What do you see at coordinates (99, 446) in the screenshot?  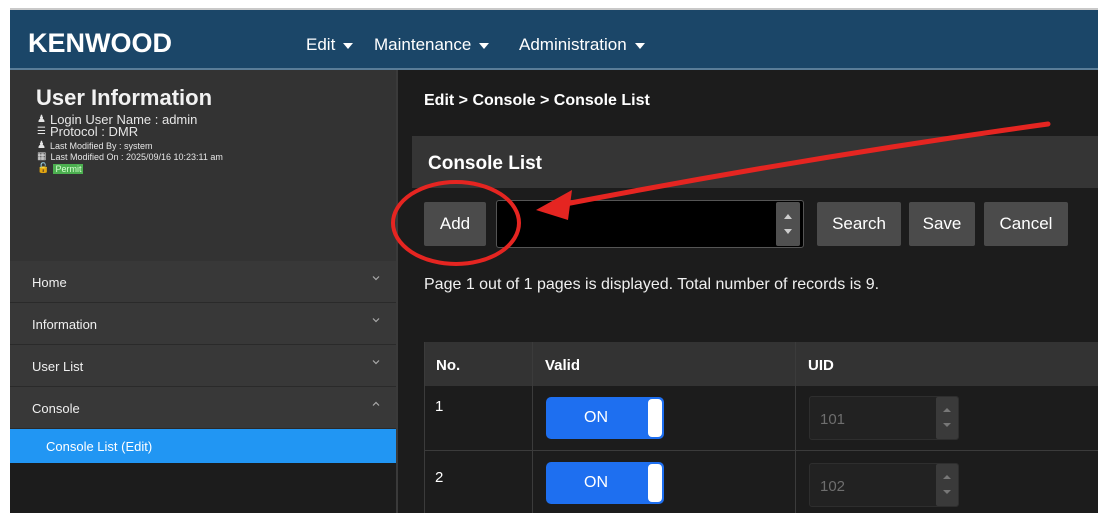 I see `sidebar-subitem-label: Console List (Edit)` at bounding box center [99, 446].